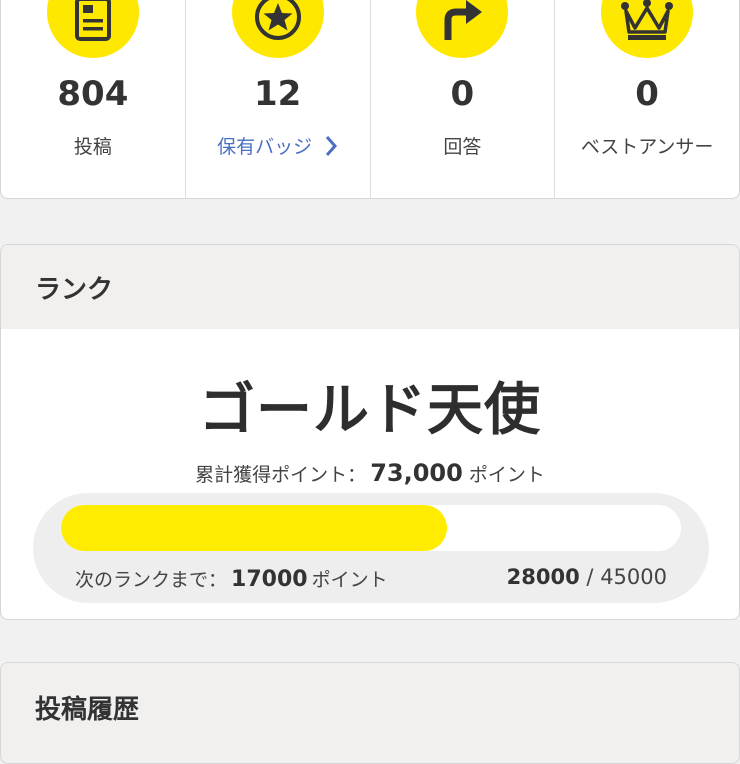 This screenshot has width=740, height=764. I want to click on star-badge-icon, so click(277, 20).